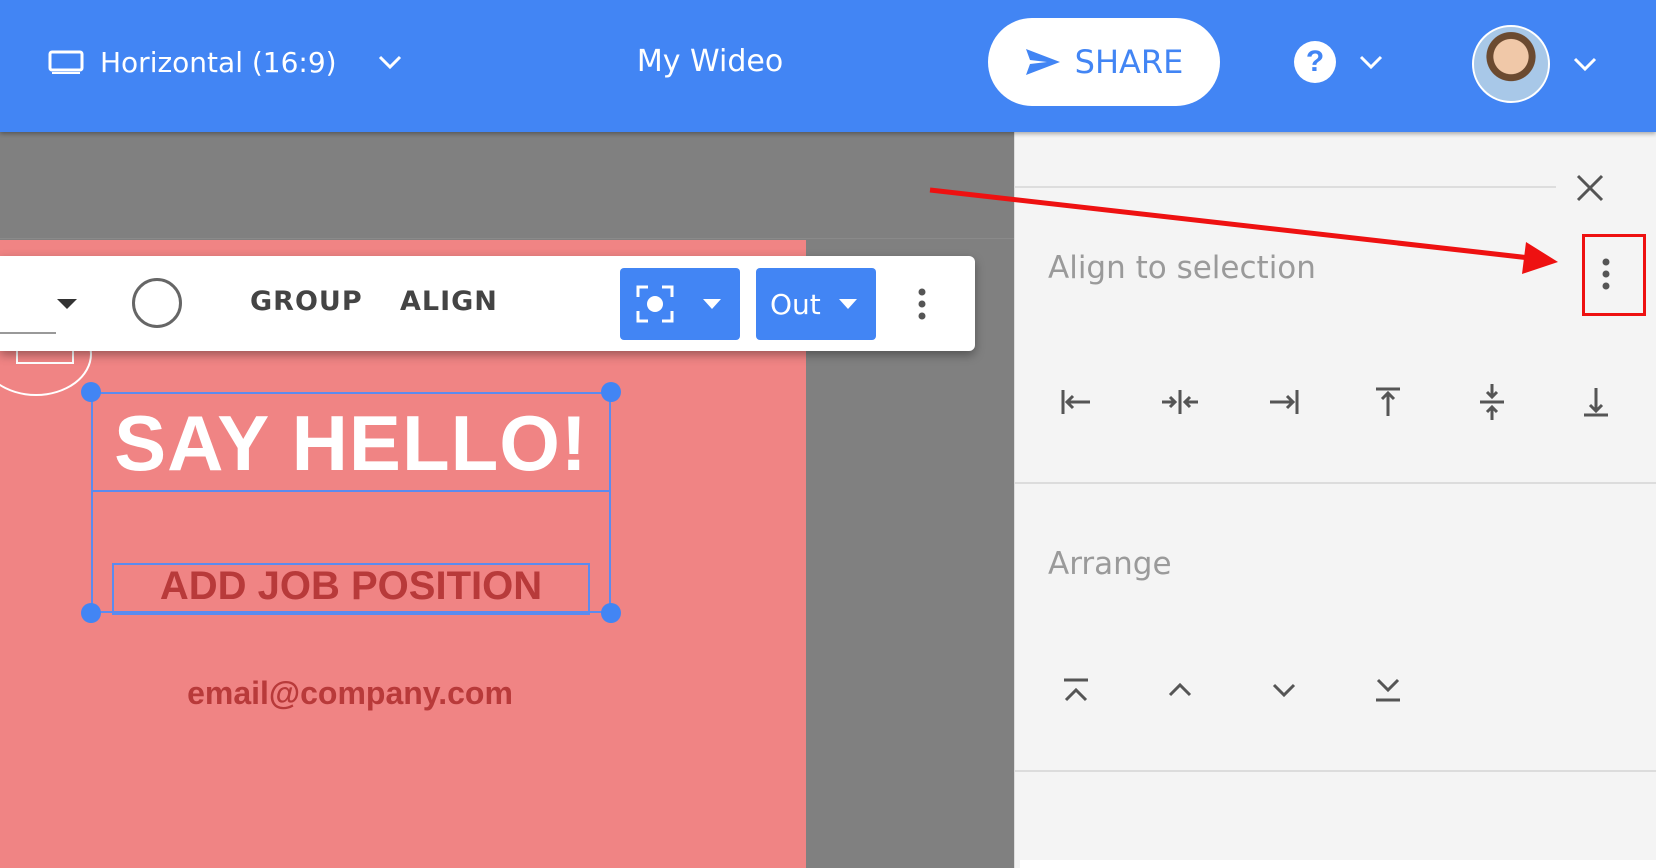 This screenshot has height=868, width=1656. I want to click on user-menu, so click(1537, 64).